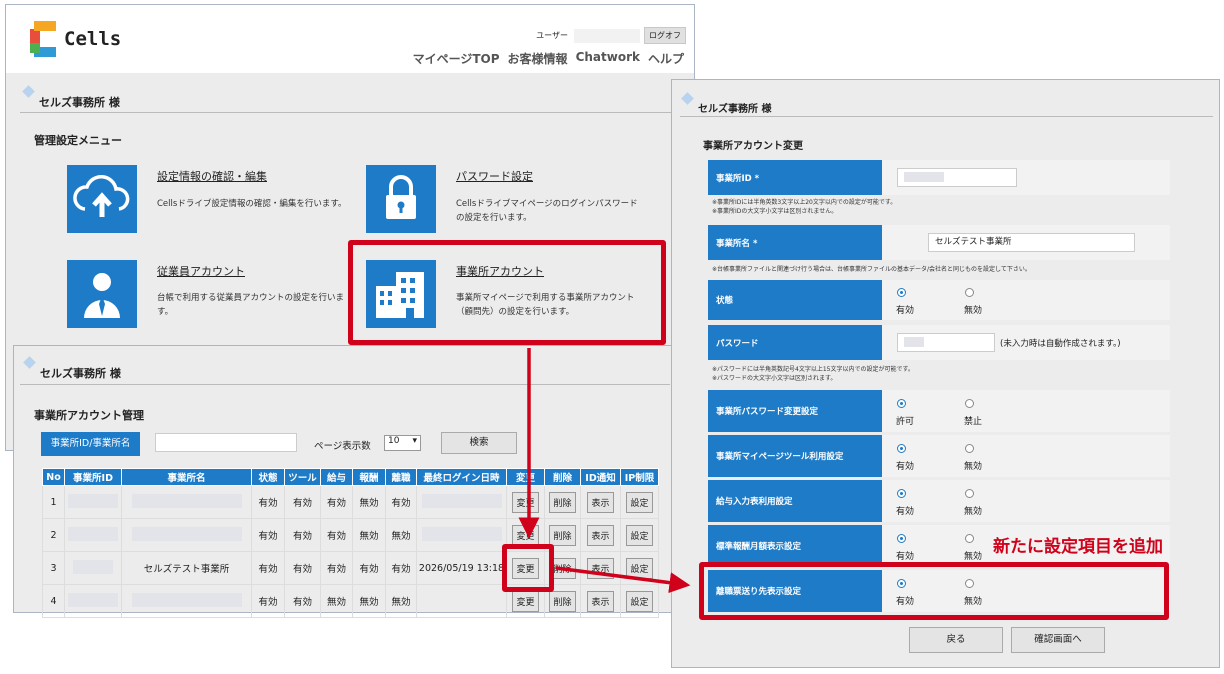  Describe the element at coordinates (604, 471) in the screenshot. I see `arrows-overlay` at that location.